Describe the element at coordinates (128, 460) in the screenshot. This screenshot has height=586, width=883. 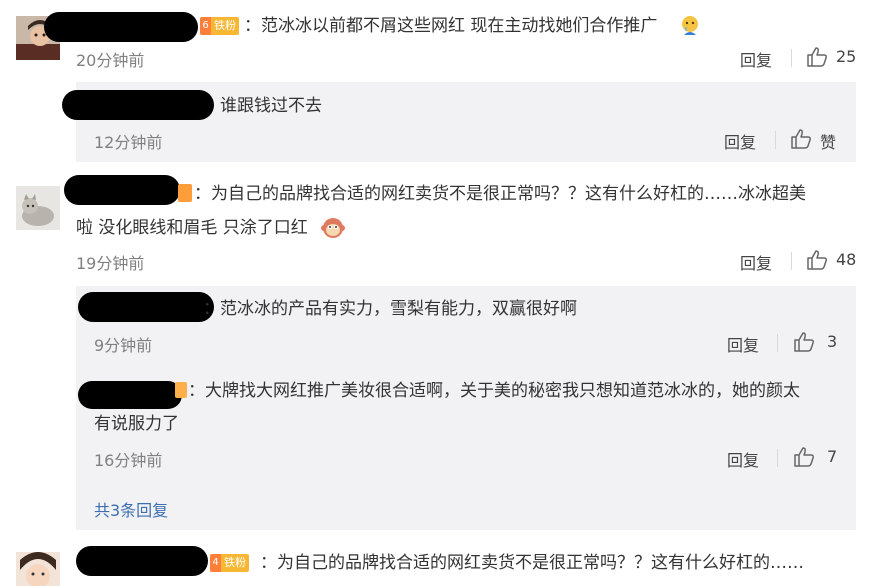
I see `reply-time: 16分钟前` at that location.